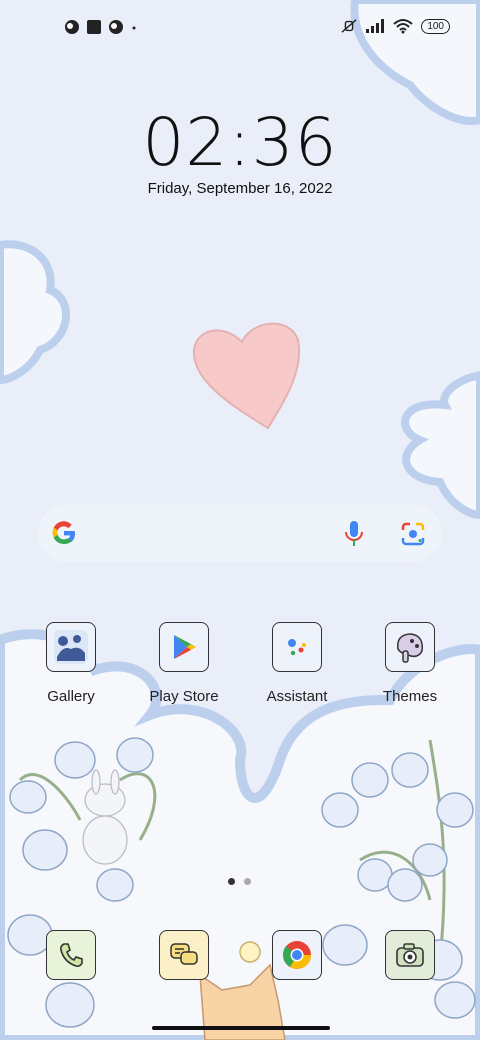 This screenshot has width=480, height=1040. What do you see at coordinates (297, 696) in the screenshot?
I see `app-label: Assistant` at bounding box center [297, 696].